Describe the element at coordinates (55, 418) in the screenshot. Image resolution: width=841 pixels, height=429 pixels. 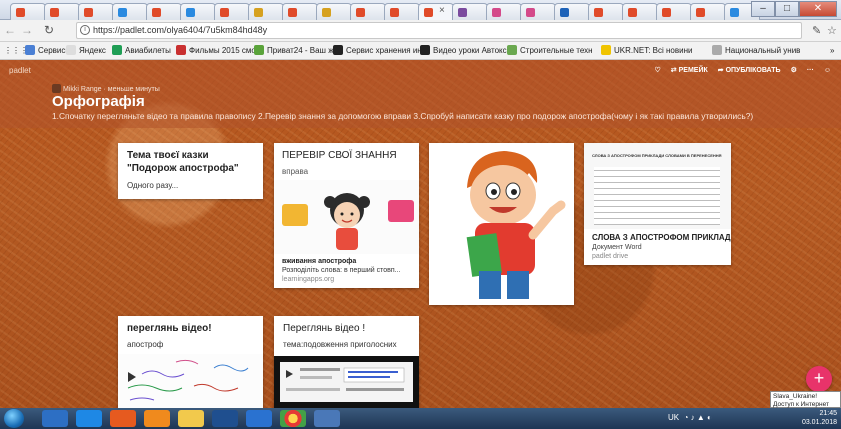
I see `media-player-icon` at that location.